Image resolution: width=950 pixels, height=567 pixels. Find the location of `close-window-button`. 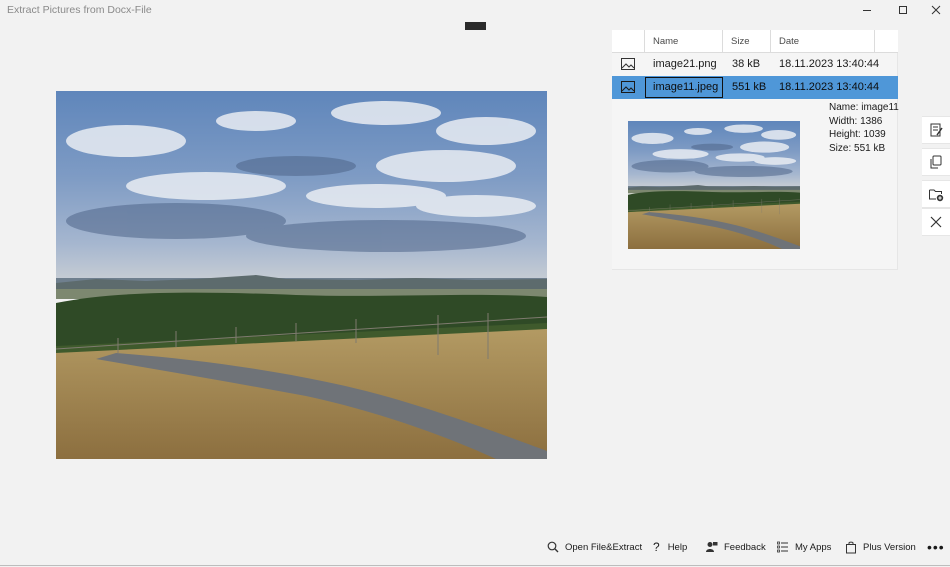

close-window-button is located at coordinates (936, 10).